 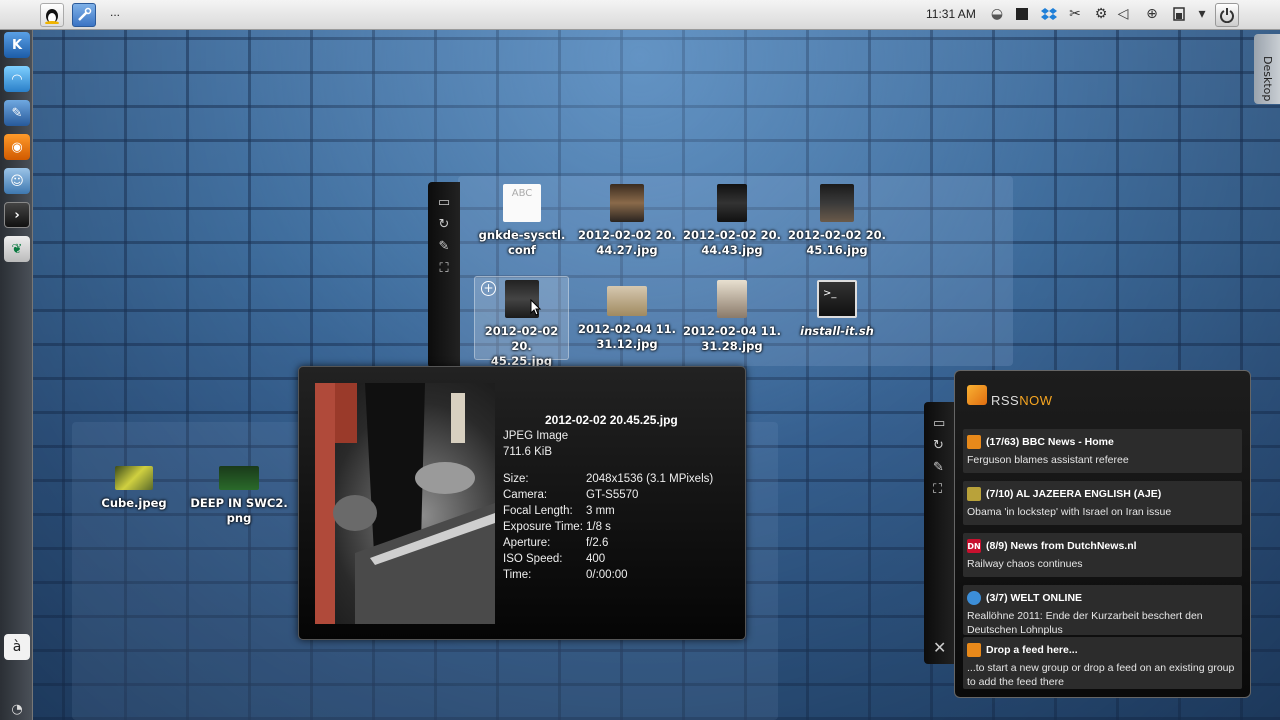 I want to click on tooltip-title: 2012-02-02 20.45.25.jpg, so click(x=611, y=420).